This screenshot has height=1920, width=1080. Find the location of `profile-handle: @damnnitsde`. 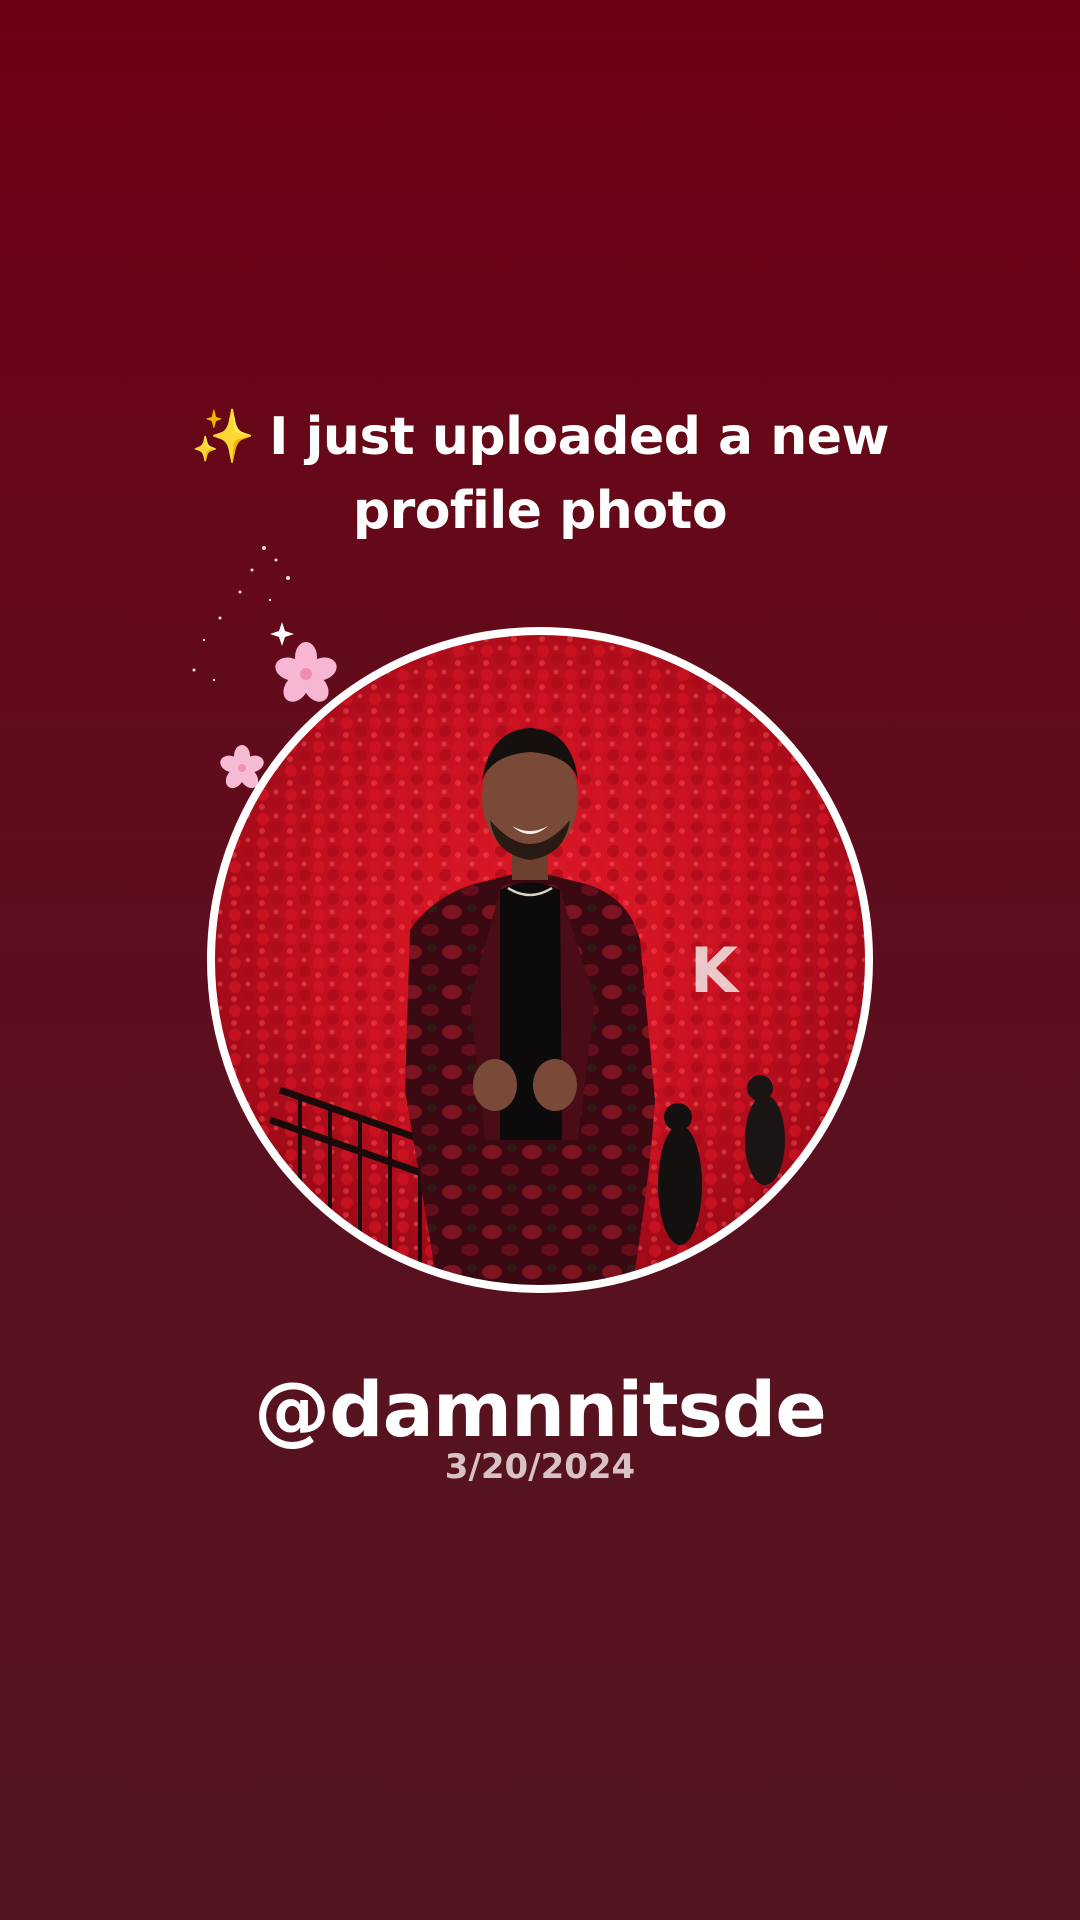

profile-handle: @damnnitsde is located at coordinates (540, 1410).